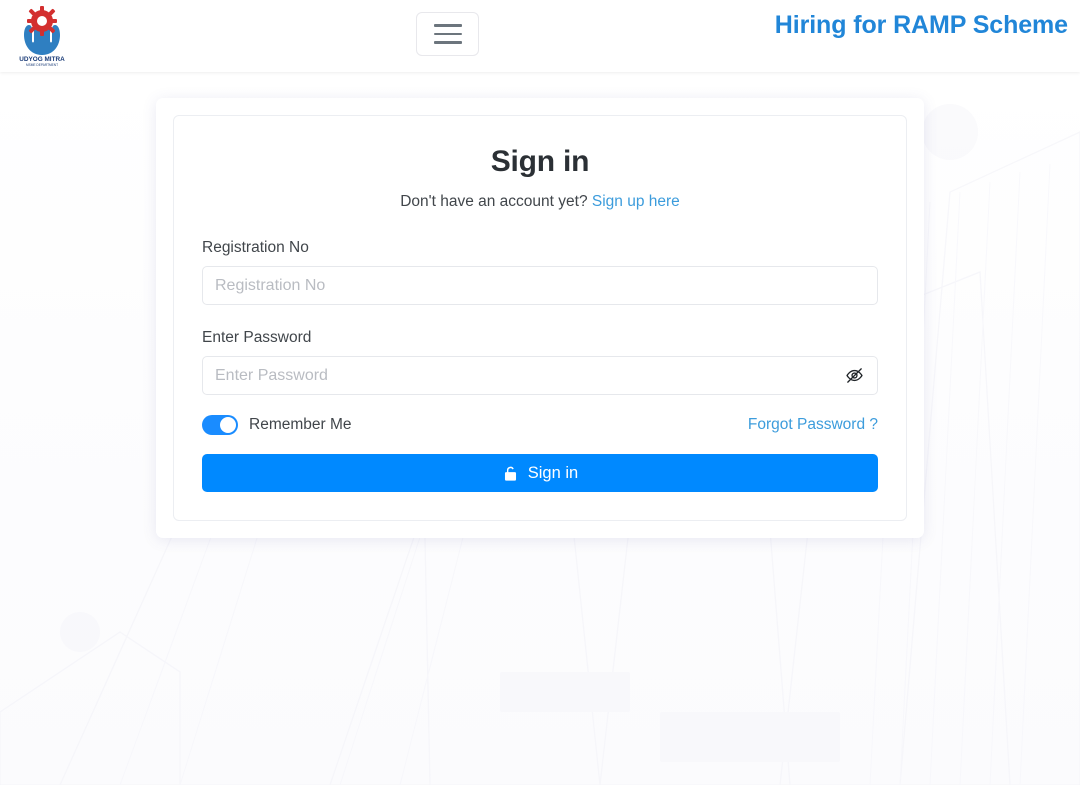 The width and height of the screenshot is (1080, 785). I want to click on password-input, so click(540, 375).